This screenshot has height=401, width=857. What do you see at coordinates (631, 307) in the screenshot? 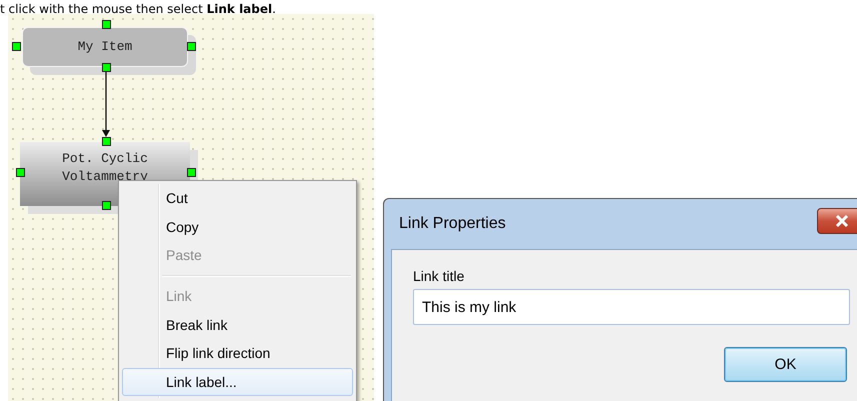
I see `link-title-field: This is my link` at bounding box center [631, 307].